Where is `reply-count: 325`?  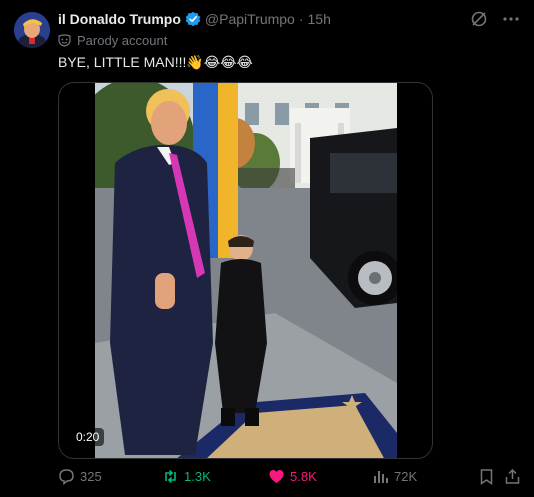
reply-count: 325 is located at coordinates (91, 476).